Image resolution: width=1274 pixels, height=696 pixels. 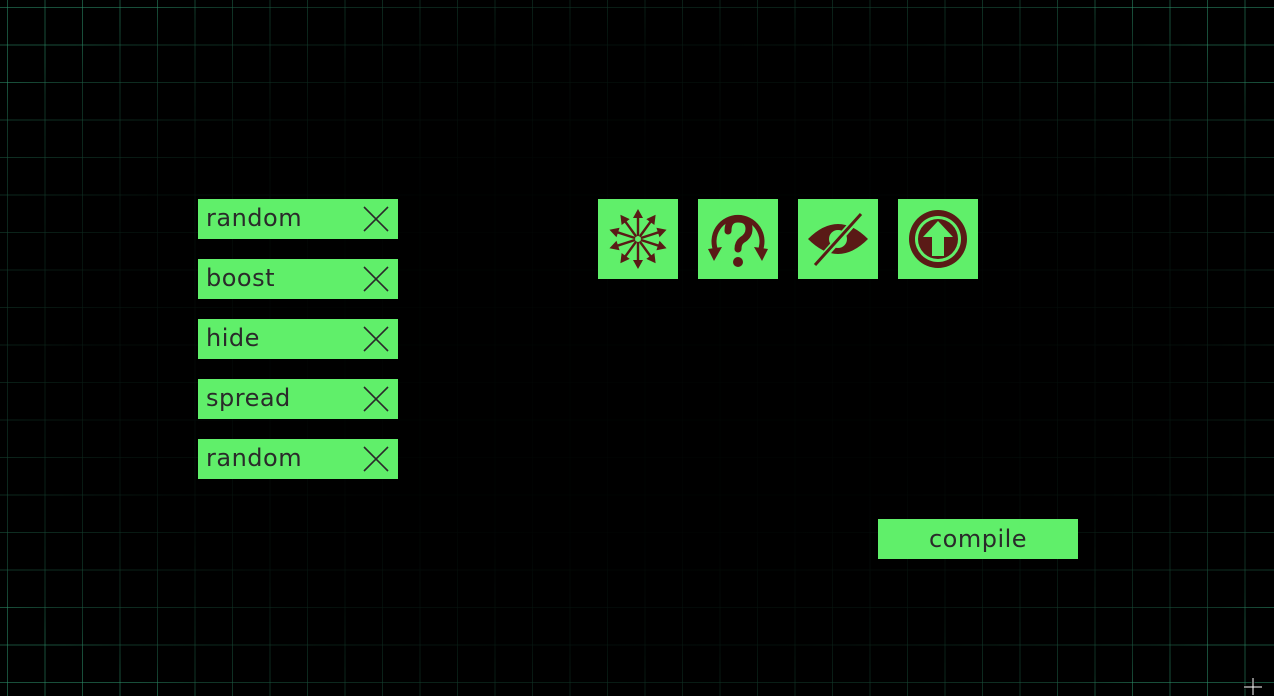 I want to click on tool-boost-button, so click(x=938, y=239).